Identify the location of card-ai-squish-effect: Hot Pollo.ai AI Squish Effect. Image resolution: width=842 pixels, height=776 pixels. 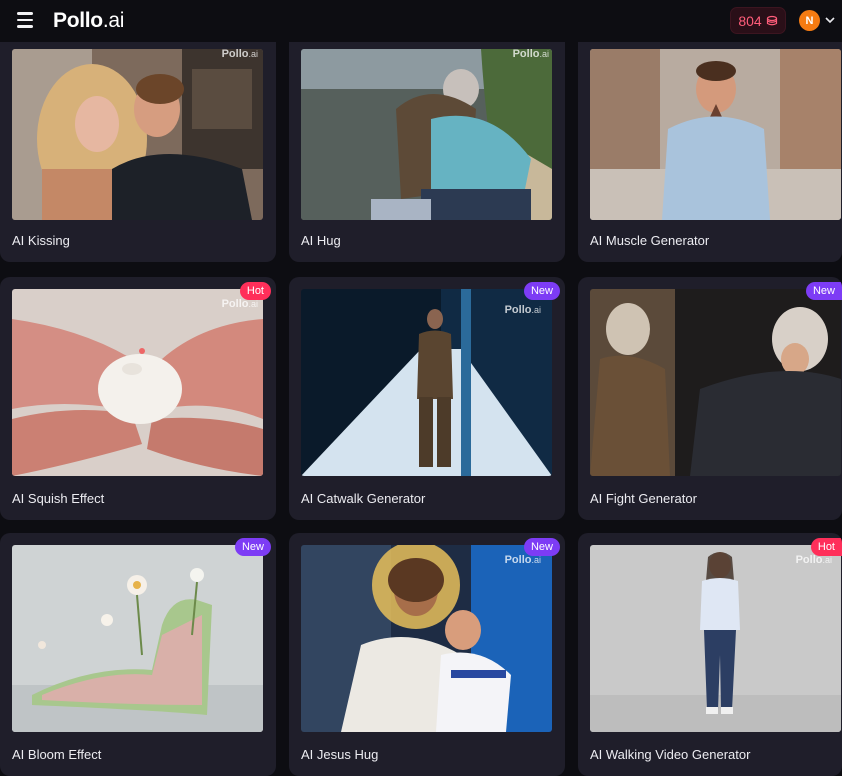
(138, 398).